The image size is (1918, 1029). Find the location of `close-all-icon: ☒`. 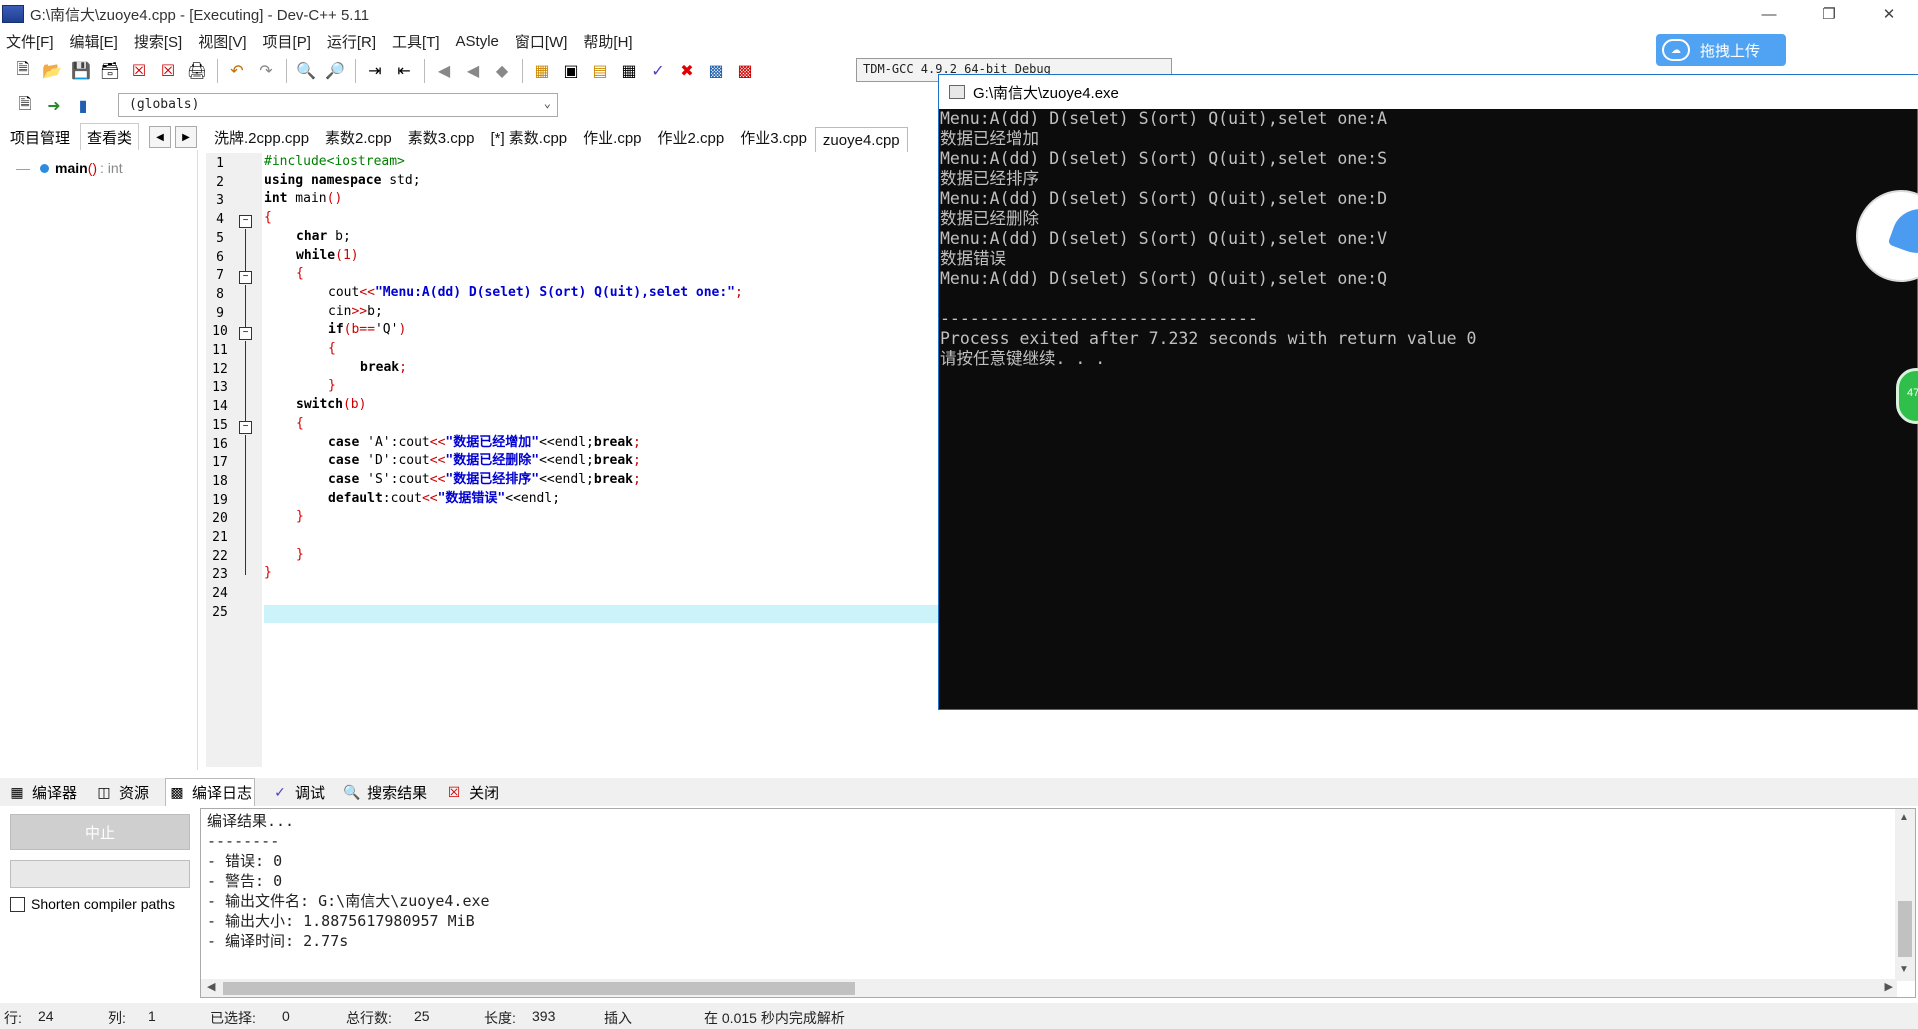

close-all-icon: ☒ is located at coordinates (168, 71).